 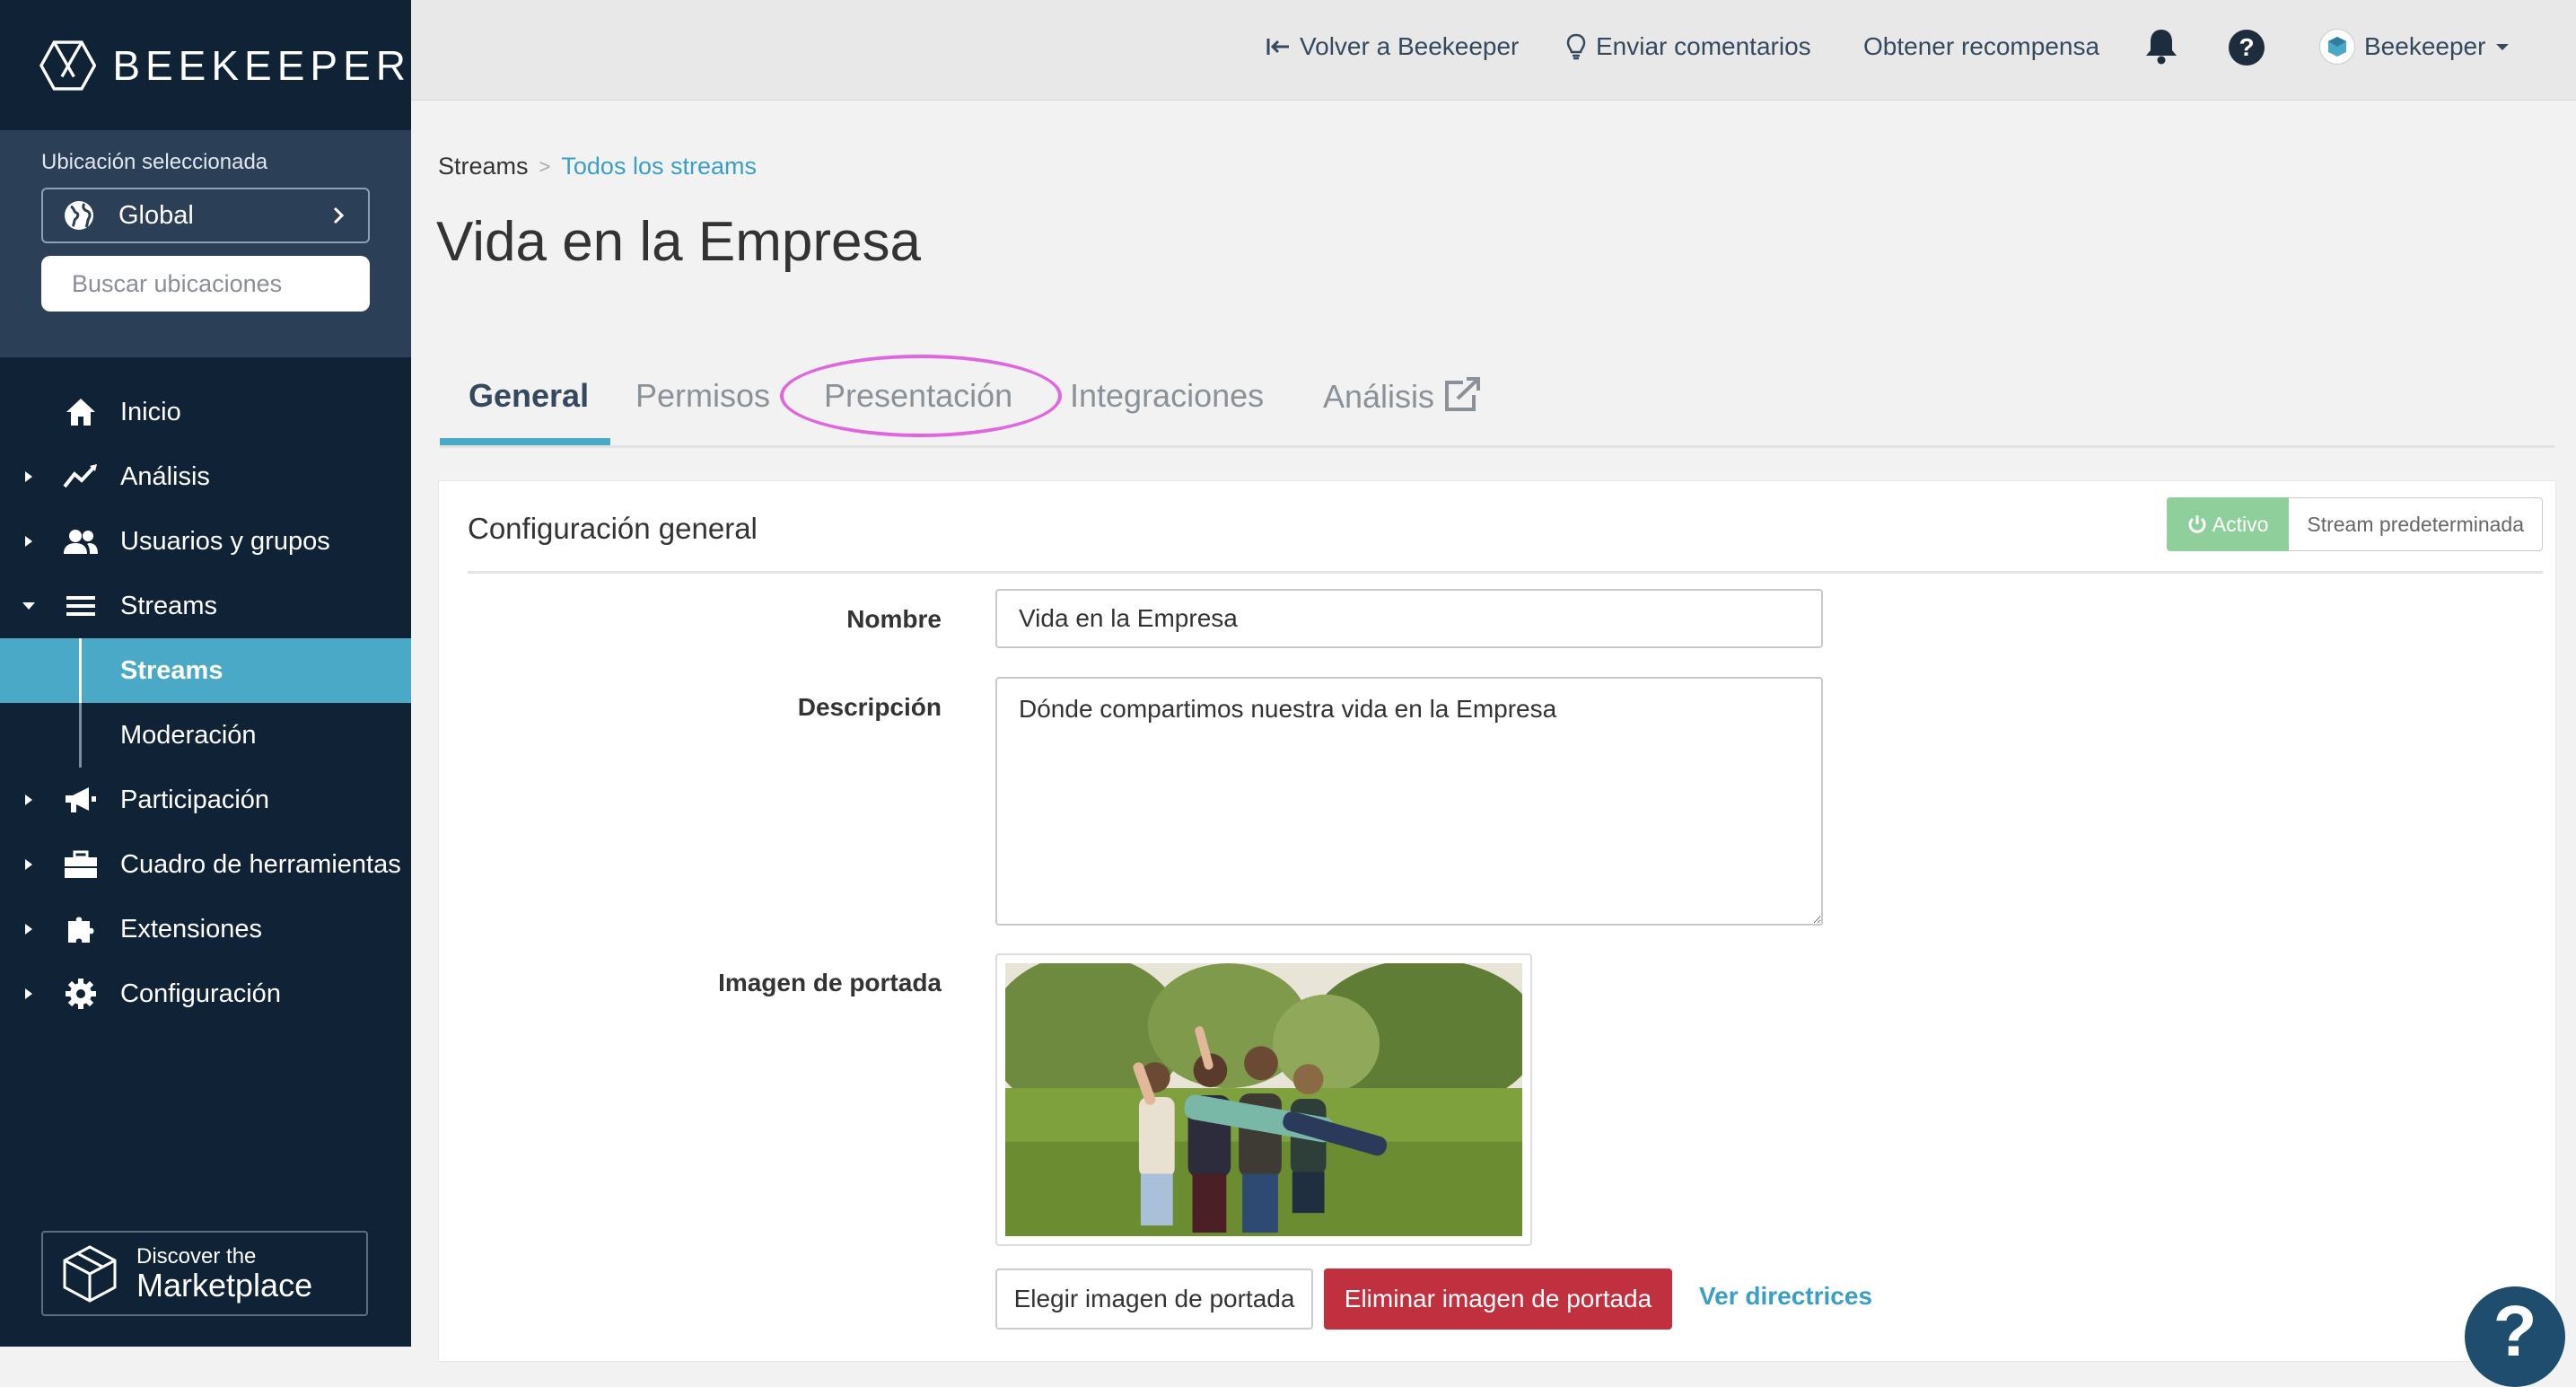 I want to click on active-tab-underline, so click(x=525, y=442).